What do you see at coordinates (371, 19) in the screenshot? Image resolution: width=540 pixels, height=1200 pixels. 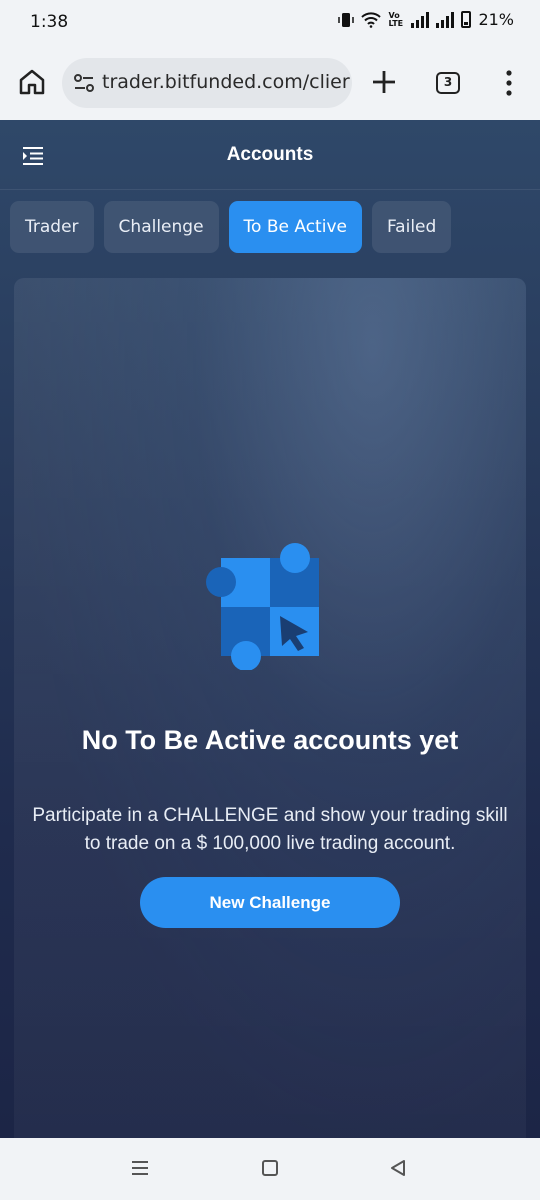 I see `wifi-icon` at bounding box center [371, 19].